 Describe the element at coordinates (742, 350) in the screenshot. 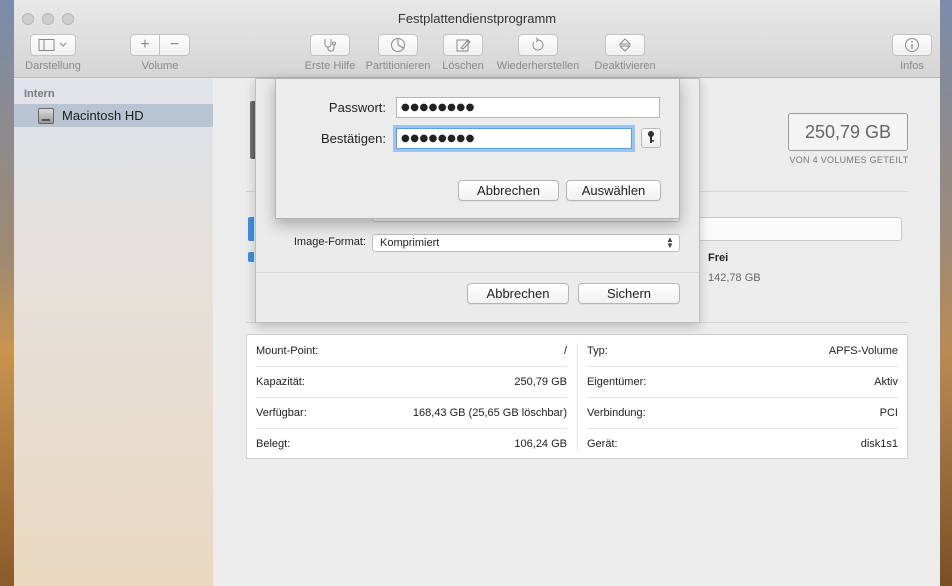

I see `info-row-type: Typ: APFS-Volume` at that location.